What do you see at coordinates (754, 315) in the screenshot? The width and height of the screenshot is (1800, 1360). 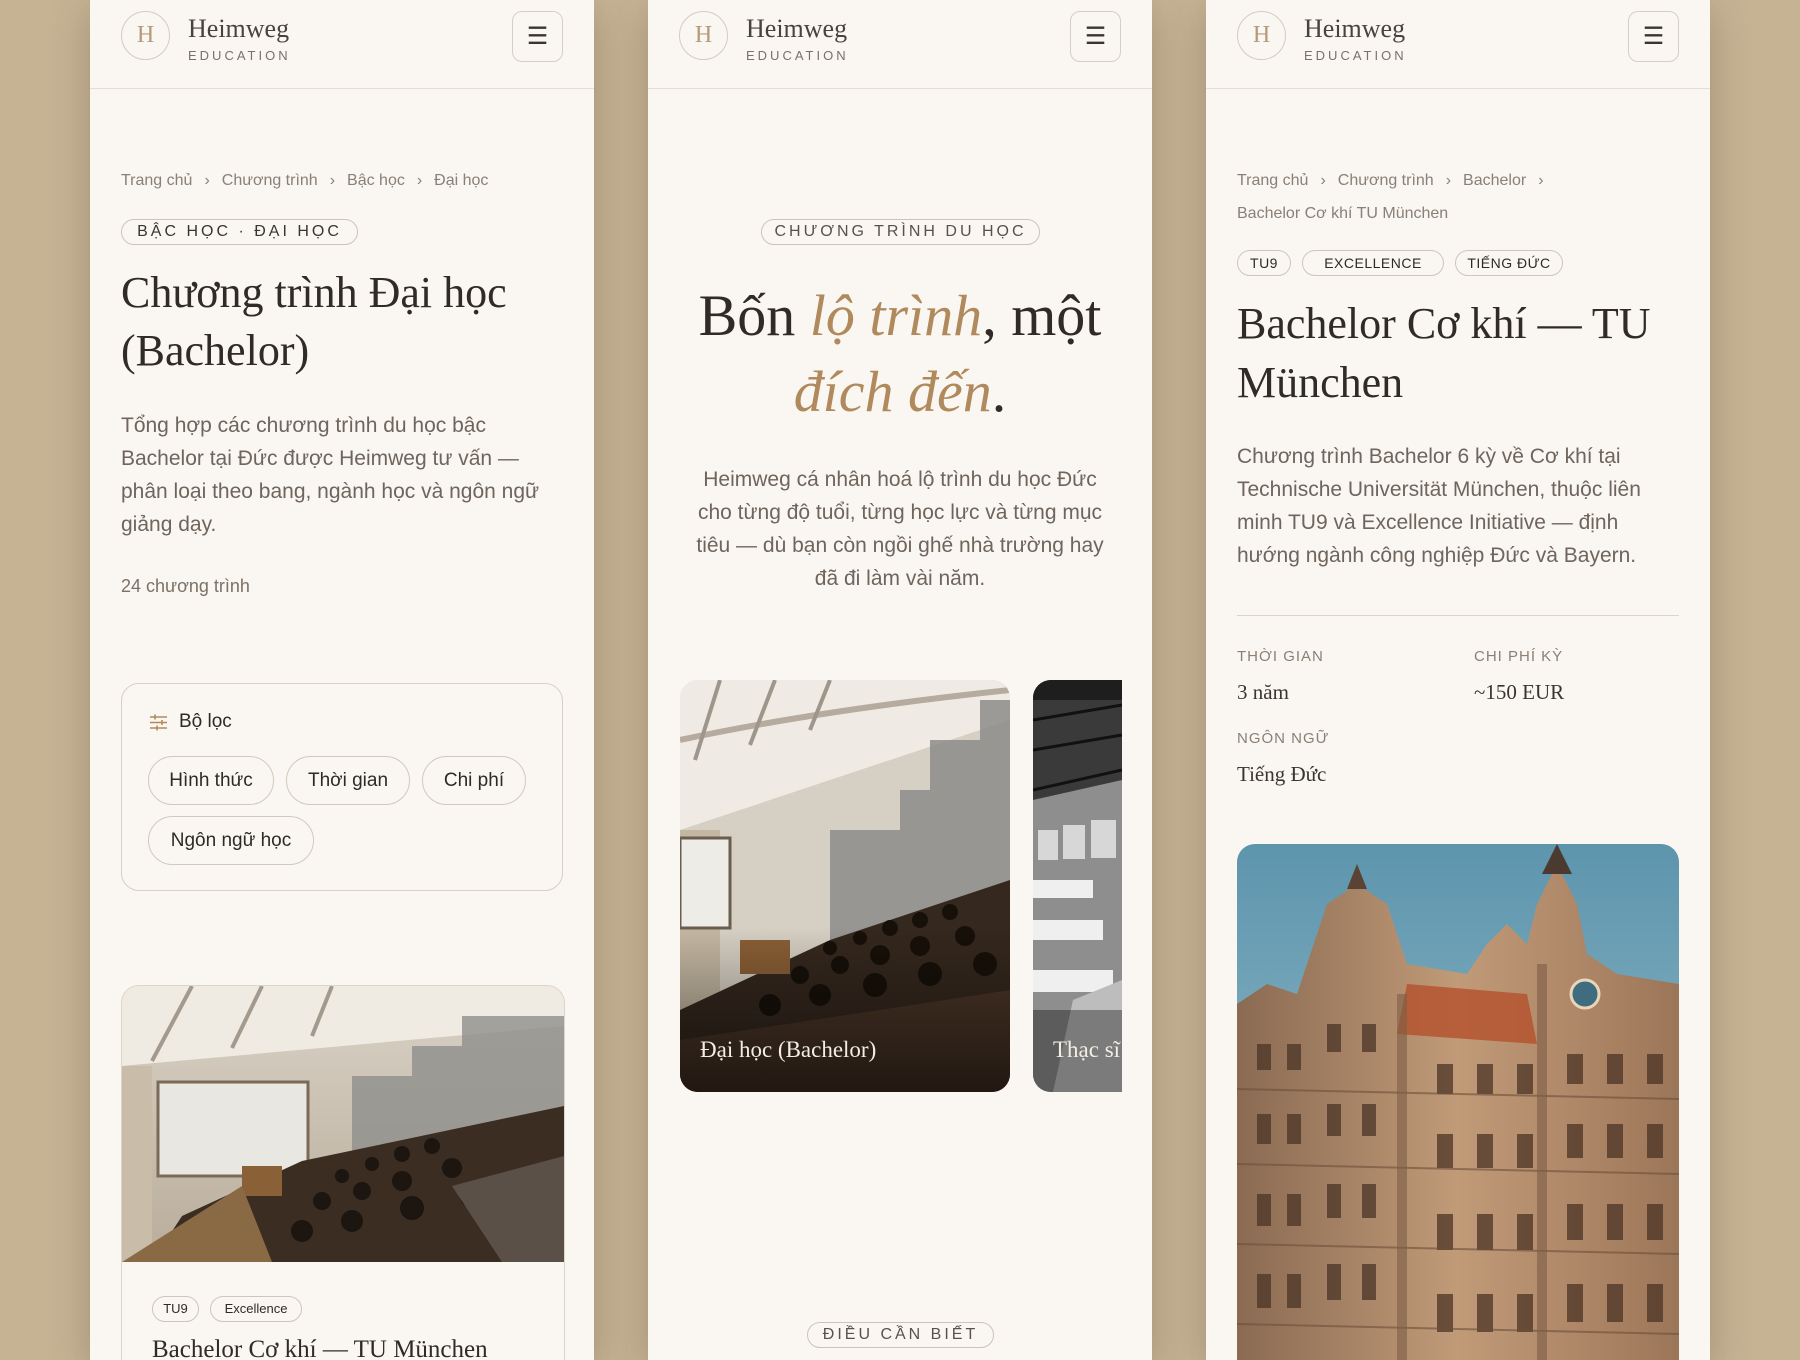 I see `hero-title-part: Bốn` at bounding box center [754, 315].